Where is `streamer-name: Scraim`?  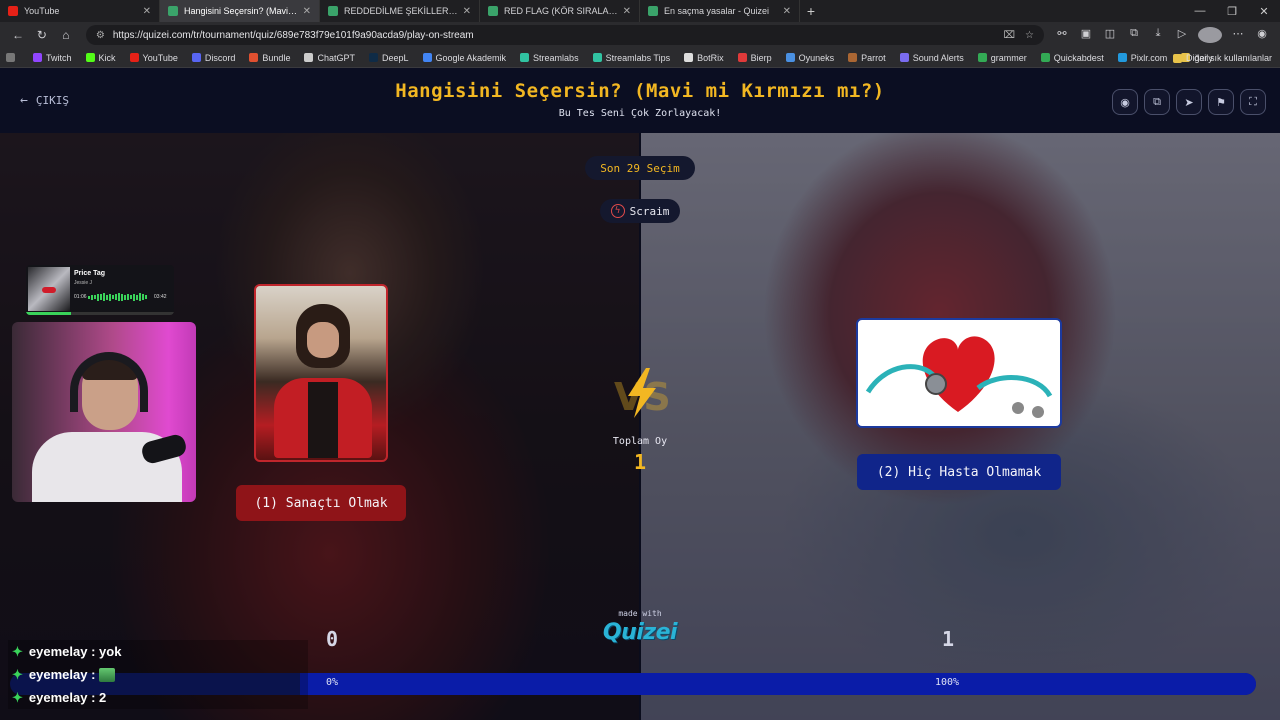
streamer-name: Scraim is located at coordinates (649, 211).